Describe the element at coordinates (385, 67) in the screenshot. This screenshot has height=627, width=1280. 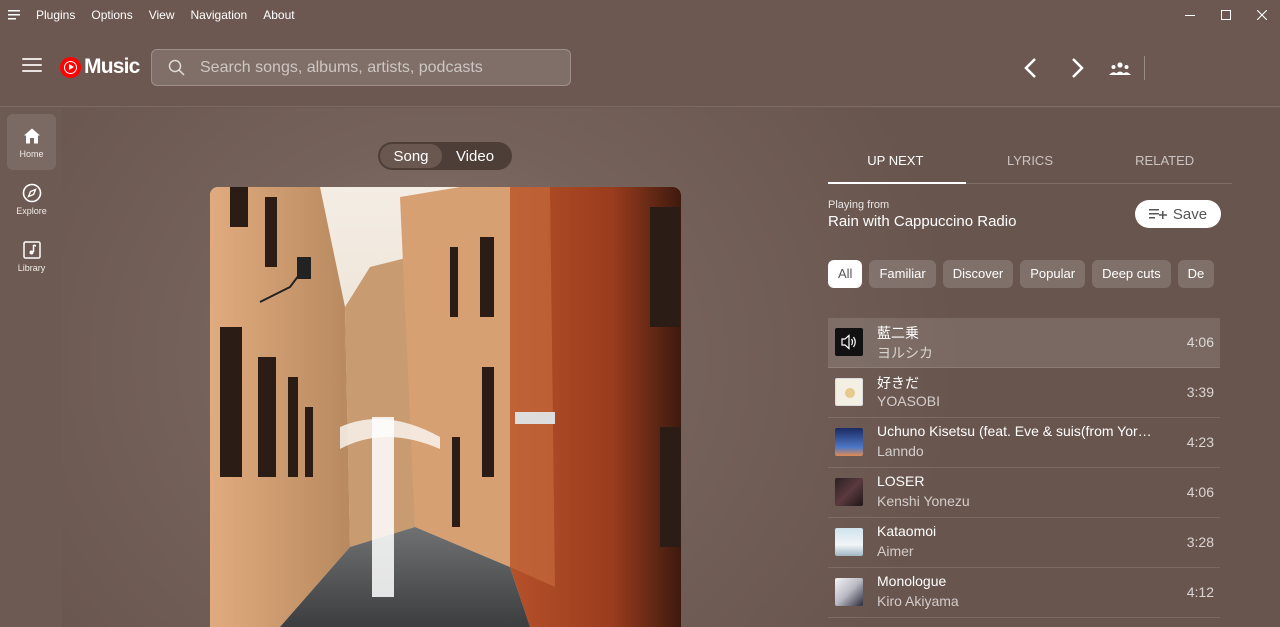
I see `search-input` at that location.